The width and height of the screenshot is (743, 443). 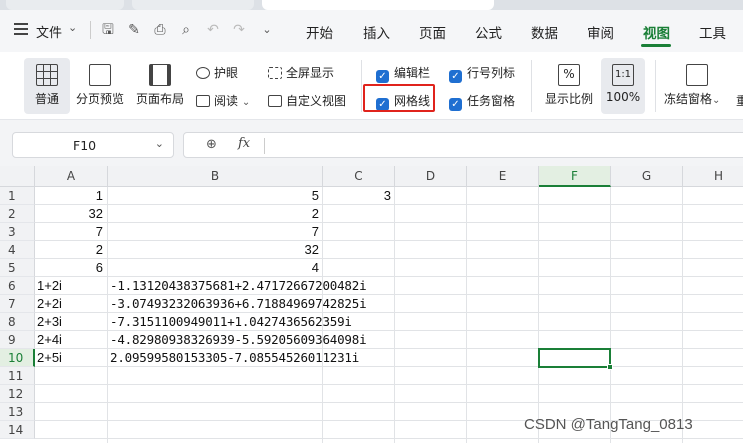 I want to click on cell-a5: 6, so click(x=71, y=268).